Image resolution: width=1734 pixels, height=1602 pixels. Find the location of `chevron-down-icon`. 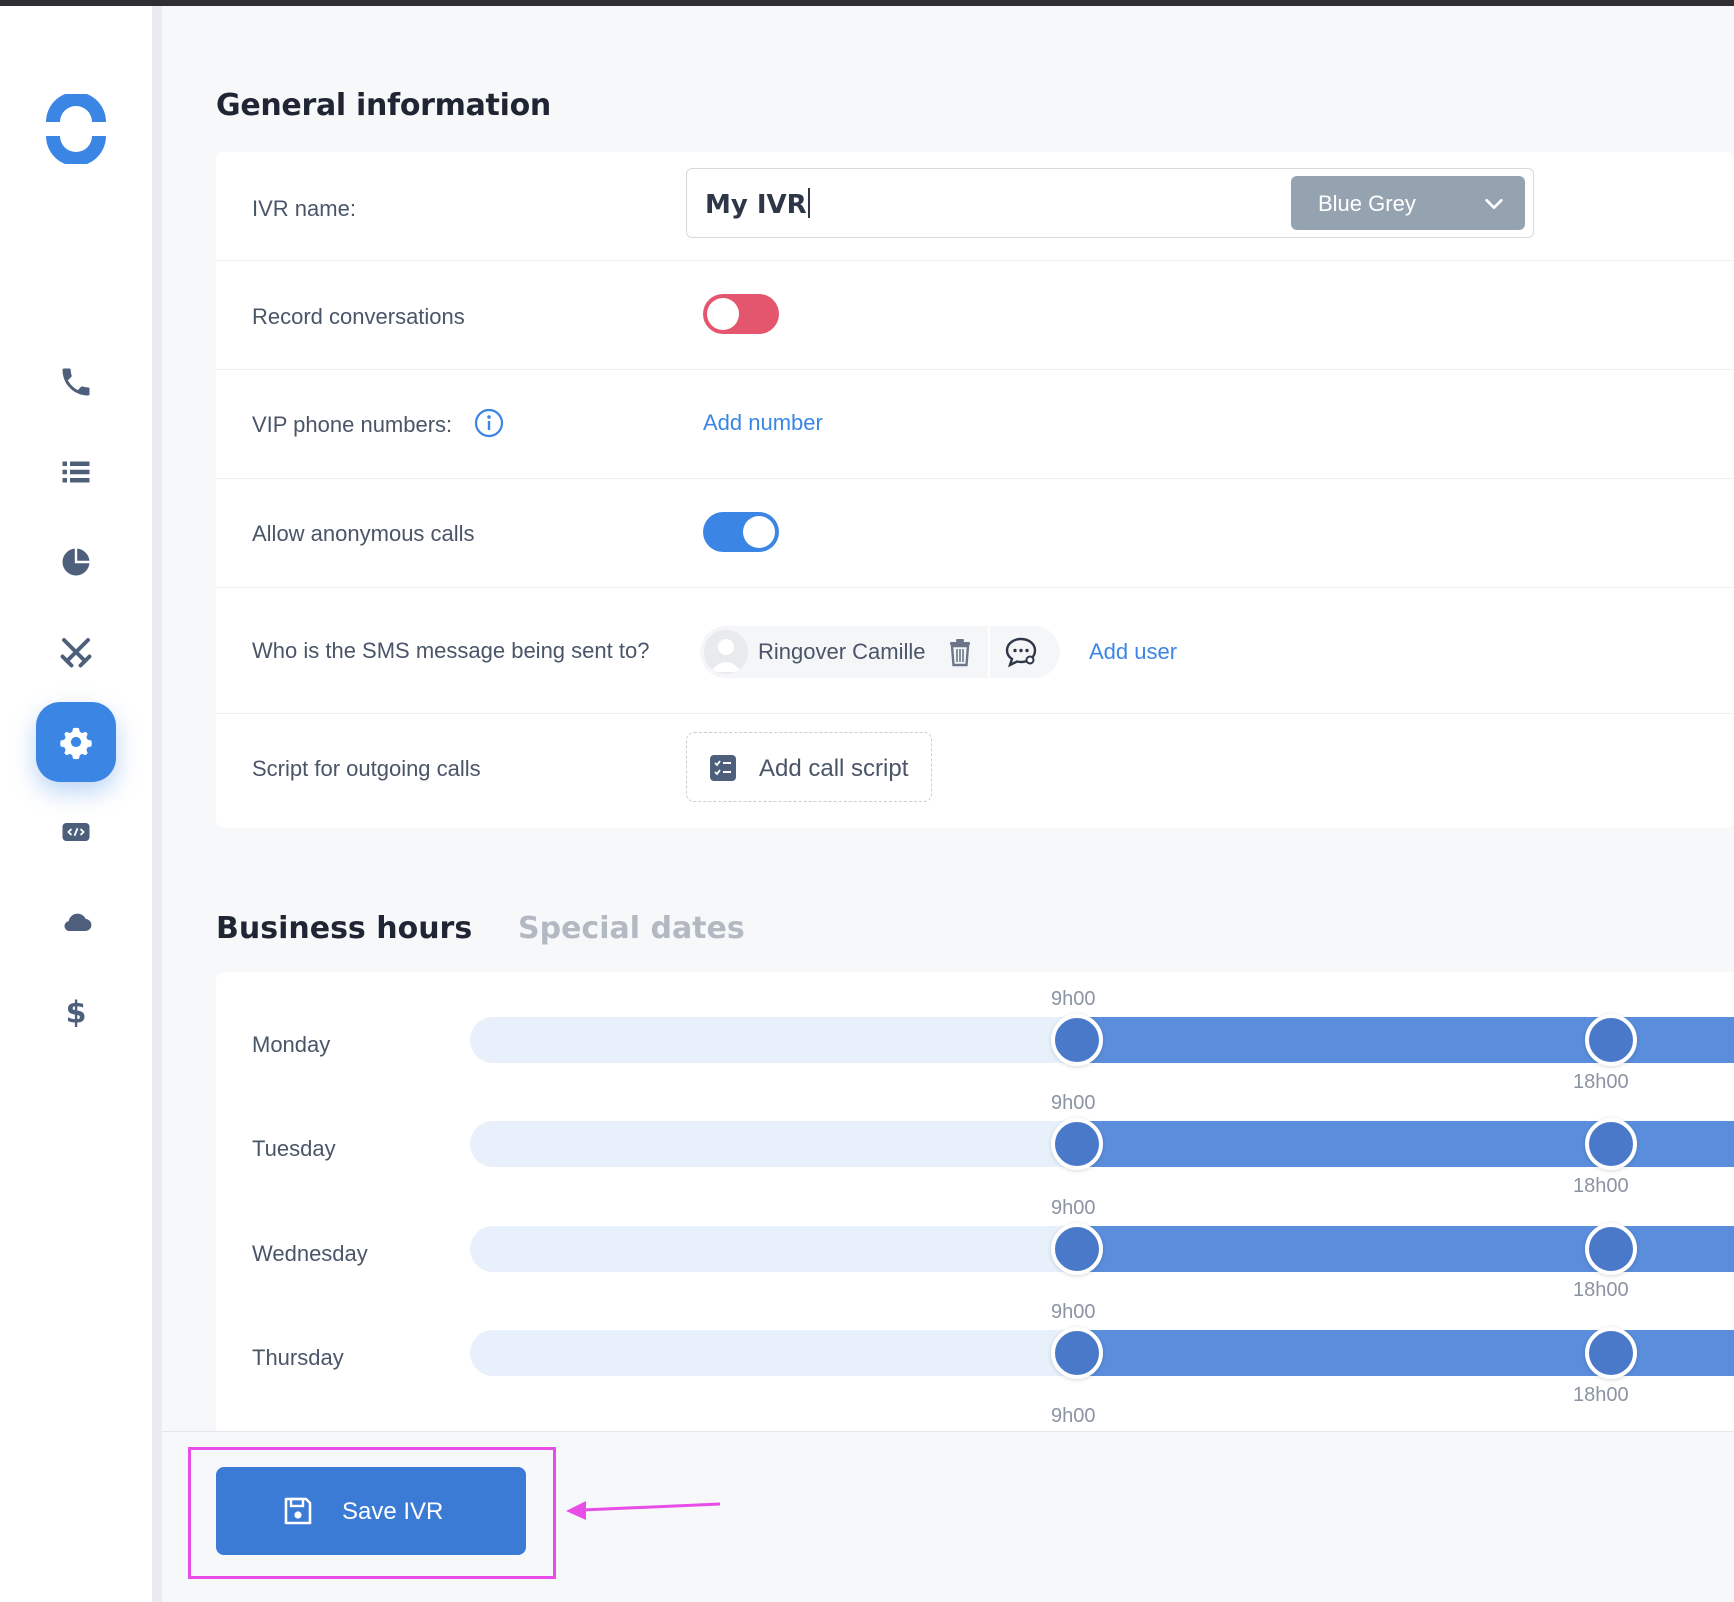

chevron-down-icon is located at coordinates (1494, 204).